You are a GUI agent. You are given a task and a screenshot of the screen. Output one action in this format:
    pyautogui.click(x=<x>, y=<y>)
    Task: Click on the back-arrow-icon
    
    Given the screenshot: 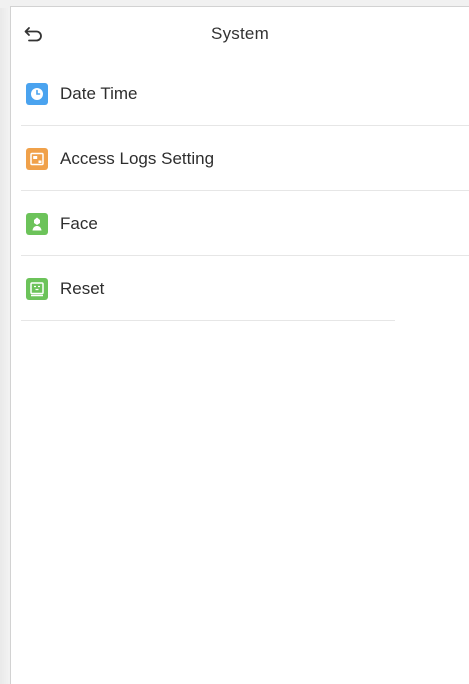 What is the action you would take?
    pyautogui.click(x=33, y=34)
    